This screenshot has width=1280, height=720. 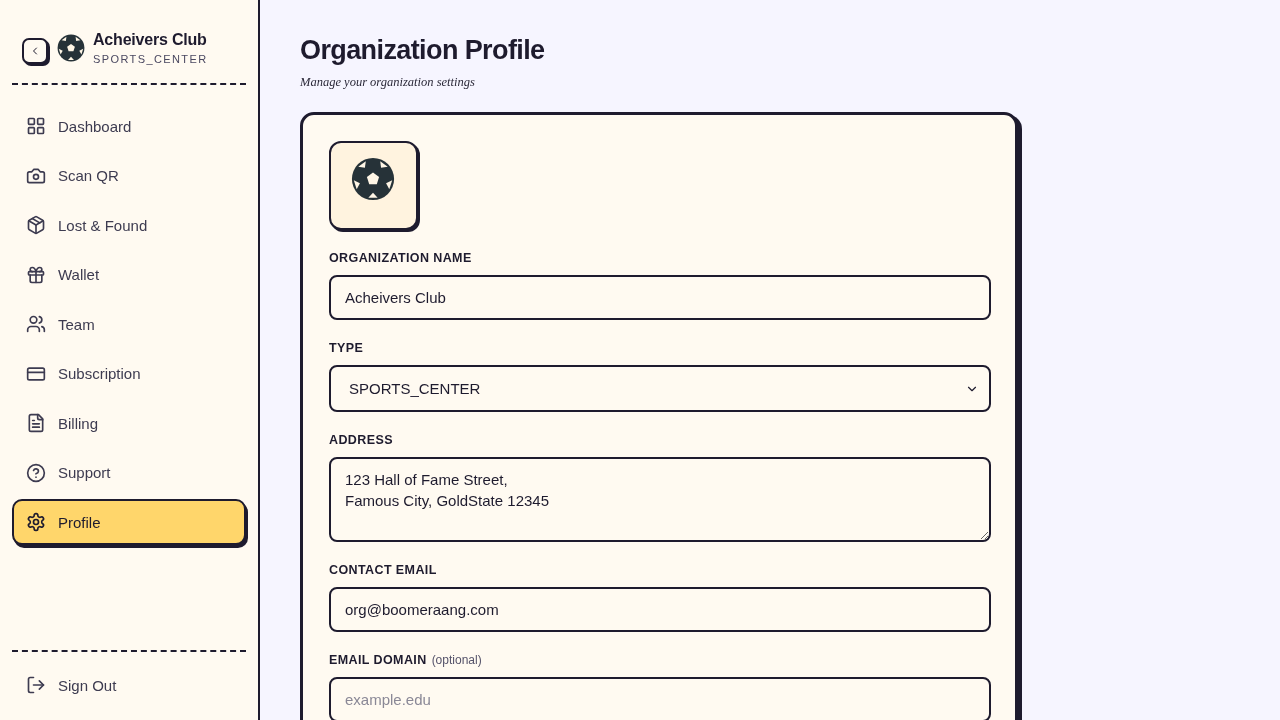 What do you see at coordinates (378, 660) in the screenshot?
I see `field-label: EMAIL DOMAIN` at bounding box center [378, 660].